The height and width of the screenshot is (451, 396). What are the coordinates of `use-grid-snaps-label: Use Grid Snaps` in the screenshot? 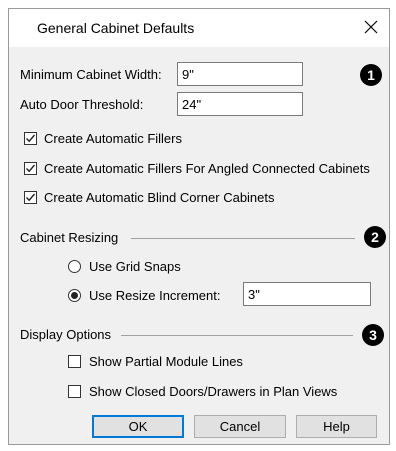 It's located at (135, 266).